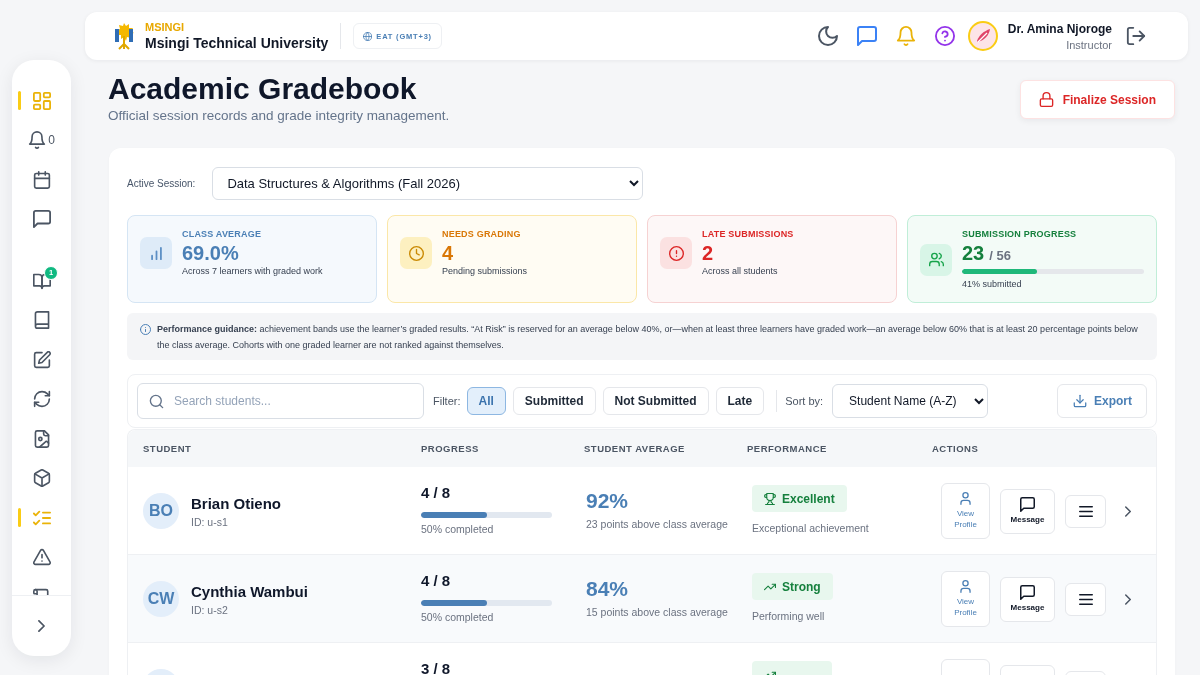 This screenshot has height=675, width=1200. Describe the element at coordinates (608, 501) in the screenshot. I see `student-average: 92%` at that location.